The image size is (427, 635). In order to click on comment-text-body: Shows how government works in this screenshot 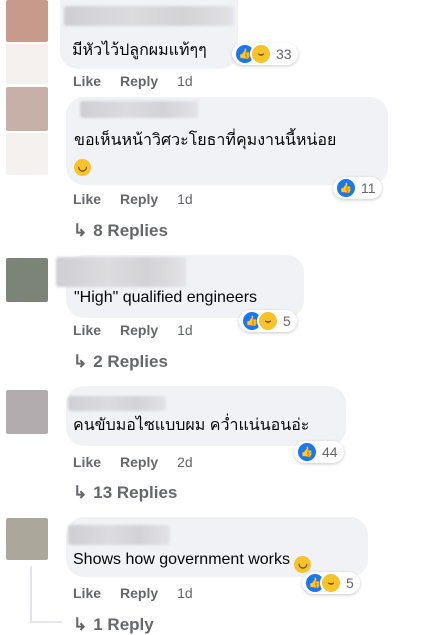, I will do `click(181, 559)`.